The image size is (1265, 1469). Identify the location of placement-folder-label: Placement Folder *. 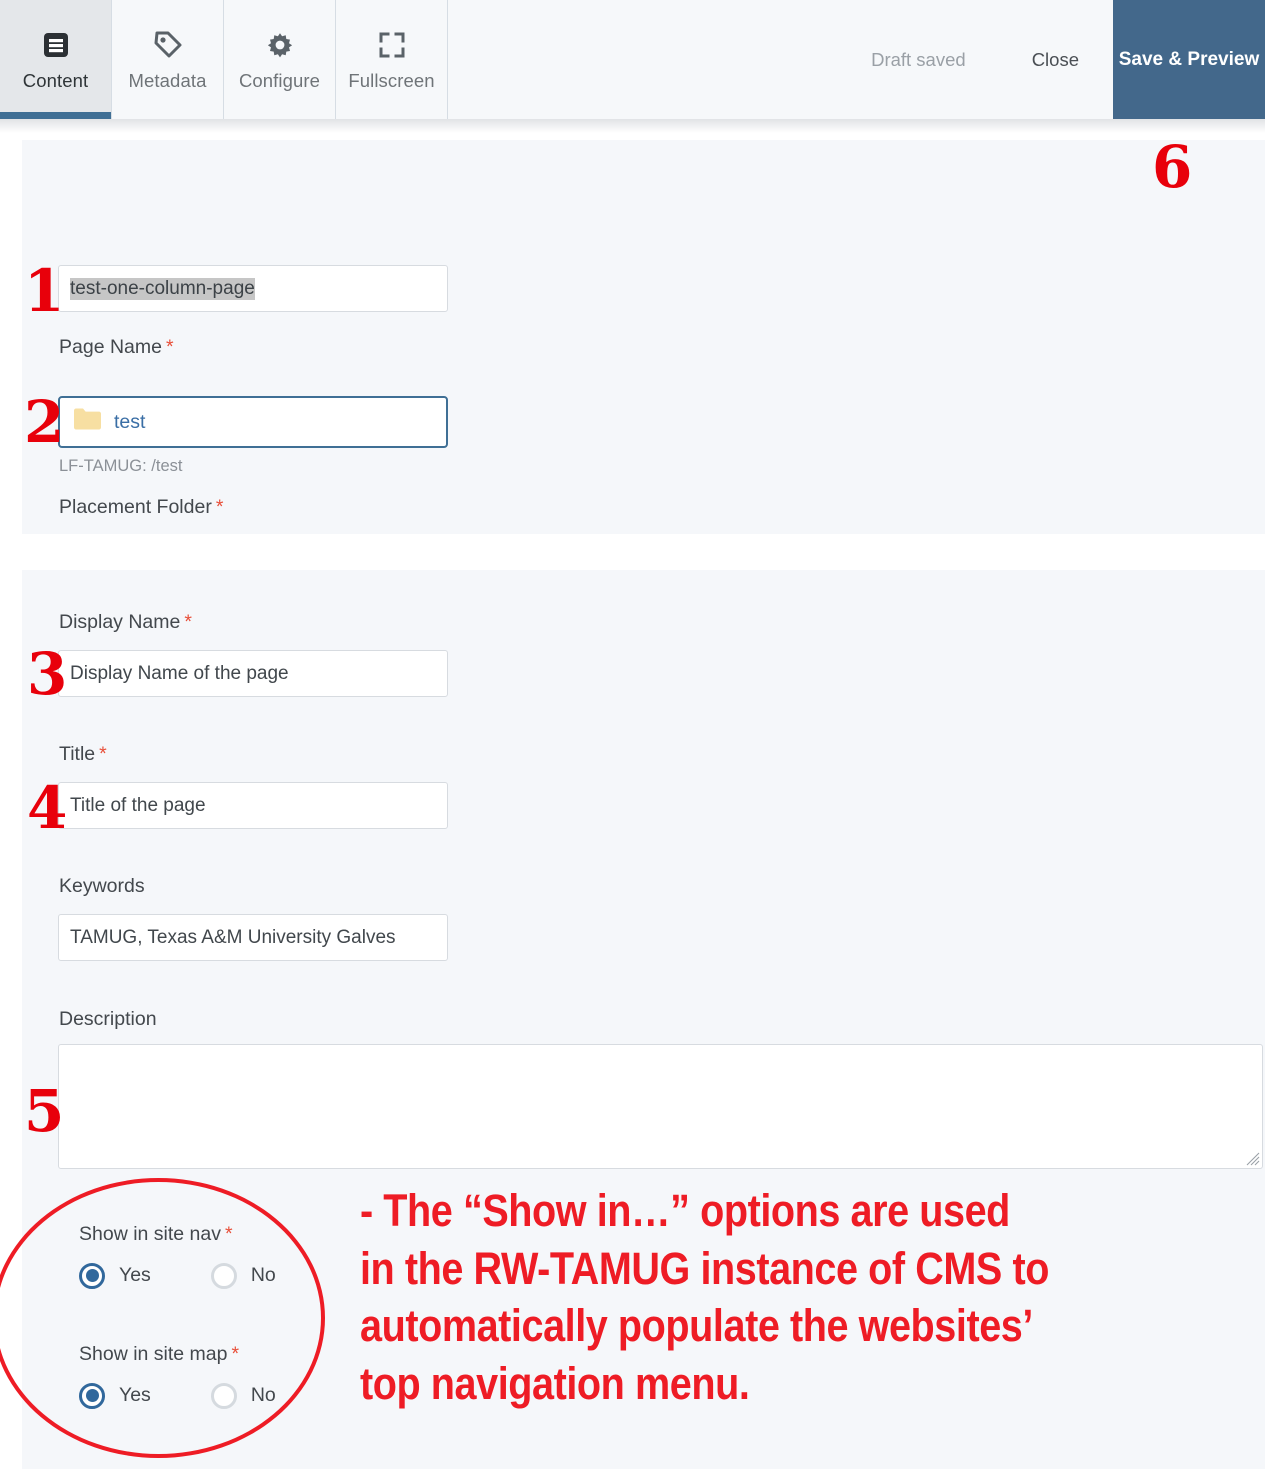
(141, 507).